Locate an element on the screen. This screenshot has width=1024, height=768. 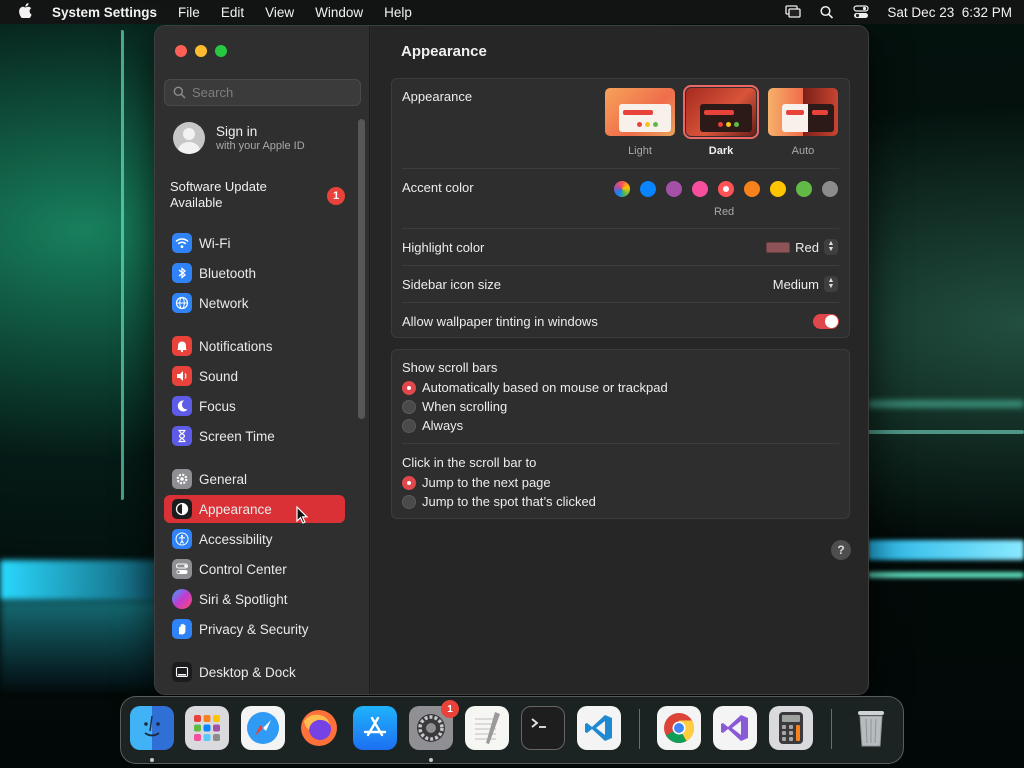
sidebar-icon-size-value: Medium is located at coordinates (795, 284).